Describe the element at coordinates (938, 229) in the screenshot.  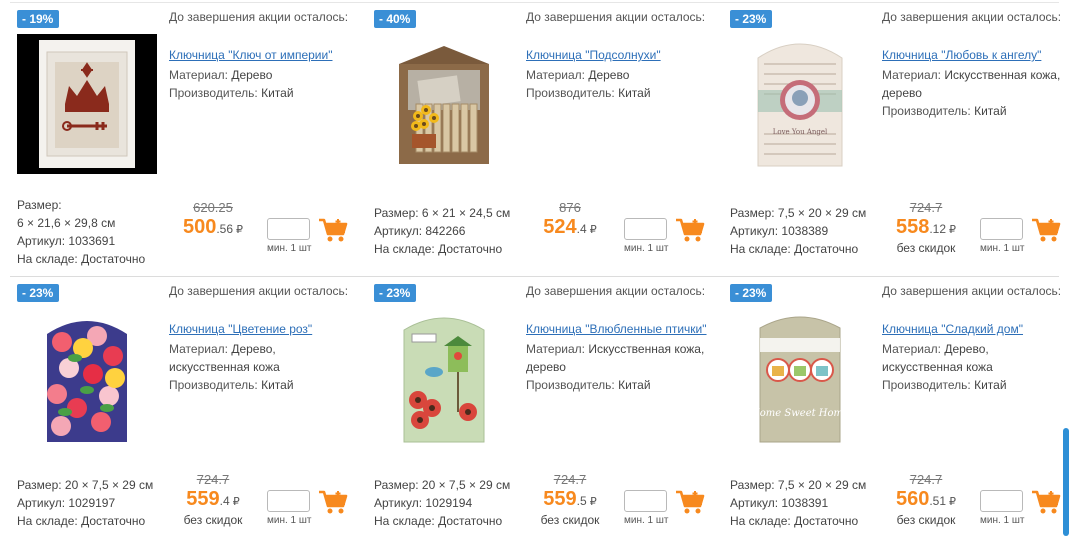
I see `price-fraction: .12` at that location.